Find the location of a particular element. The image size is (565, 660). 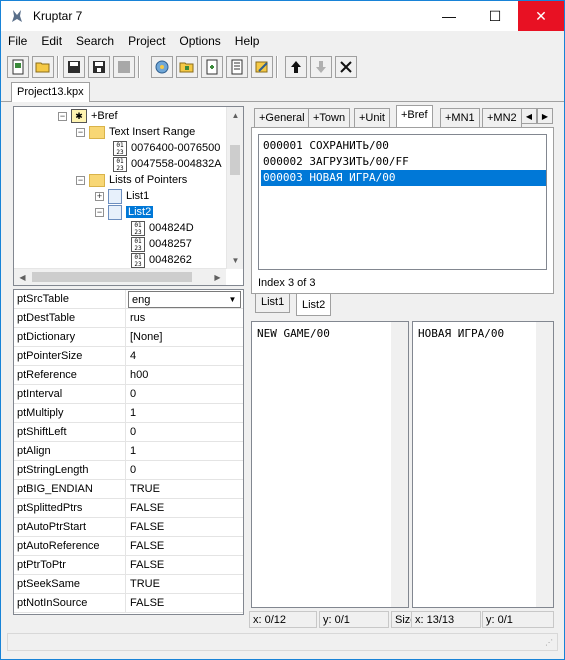

tree-item: − Lists of Pointers is located at coordinates (131, 180).